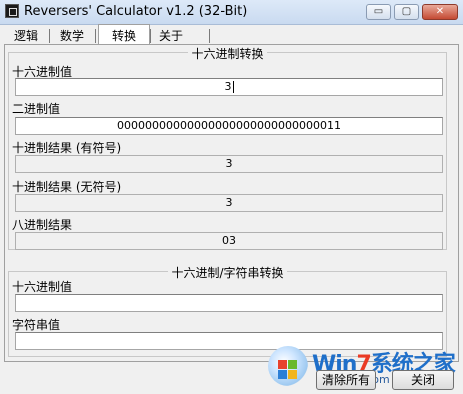 This screenshot has width=463, height=394. I want to click on decimal-signed-label: 十进制结果 (有符号), so click(67, 148).